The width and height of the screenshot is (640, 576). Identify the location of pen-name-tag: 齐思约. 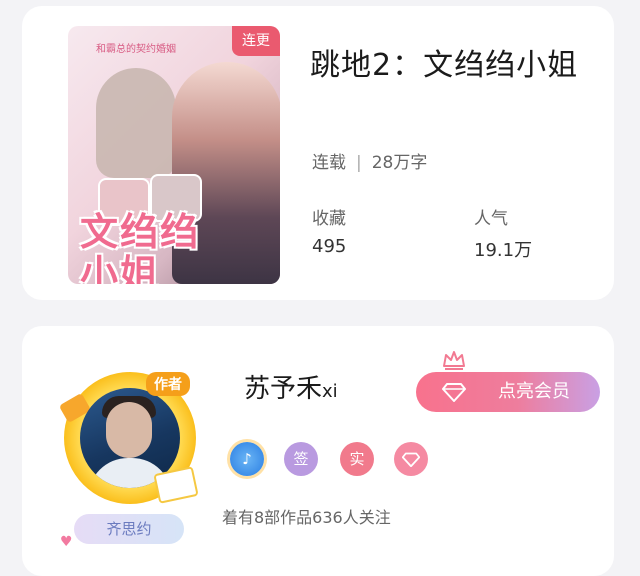
(129, 529).